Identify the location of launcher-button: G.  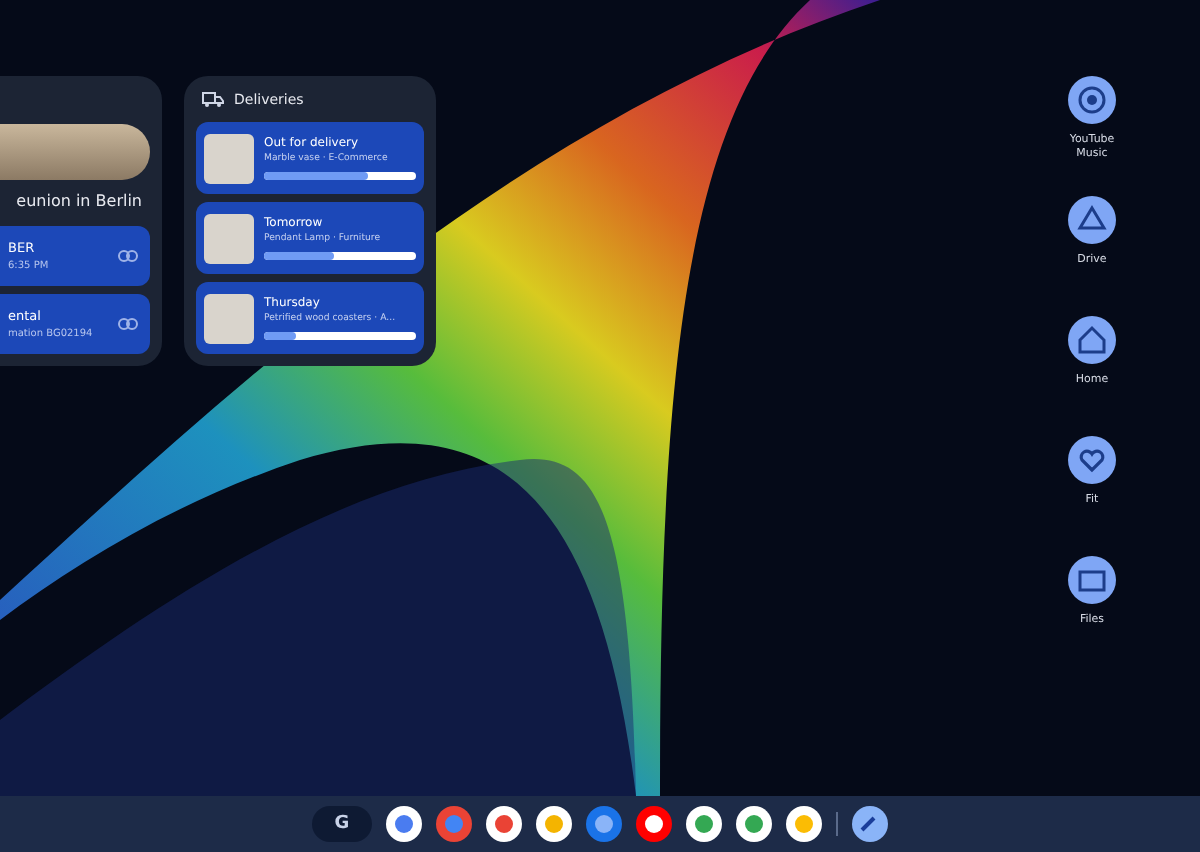
(342, 824).